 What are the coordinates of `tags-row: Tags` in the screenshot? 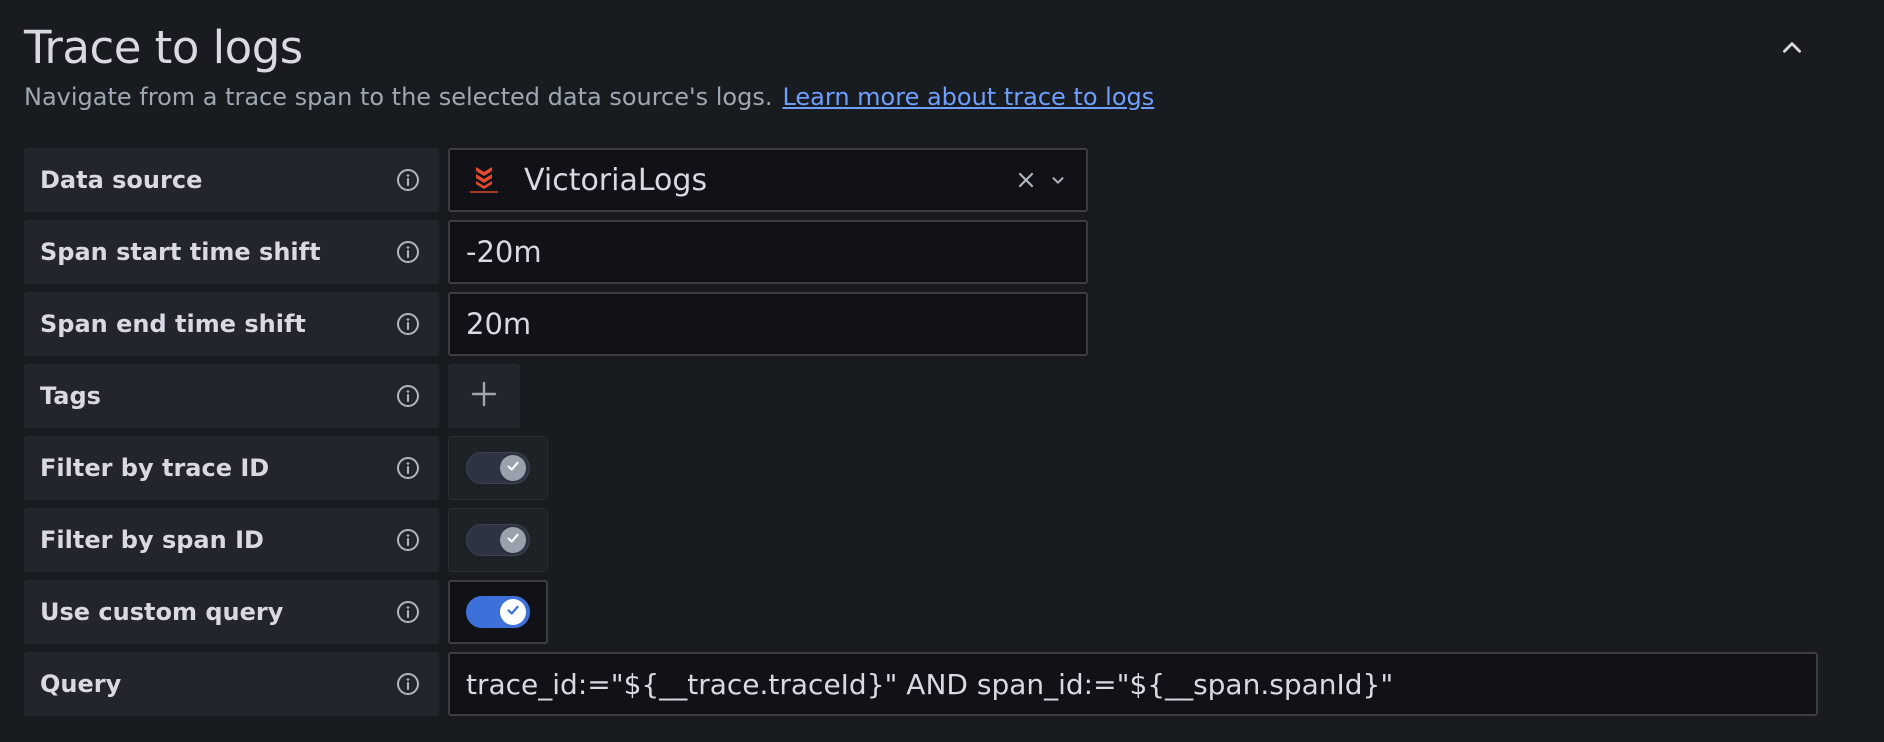 It's located at (272, 396).